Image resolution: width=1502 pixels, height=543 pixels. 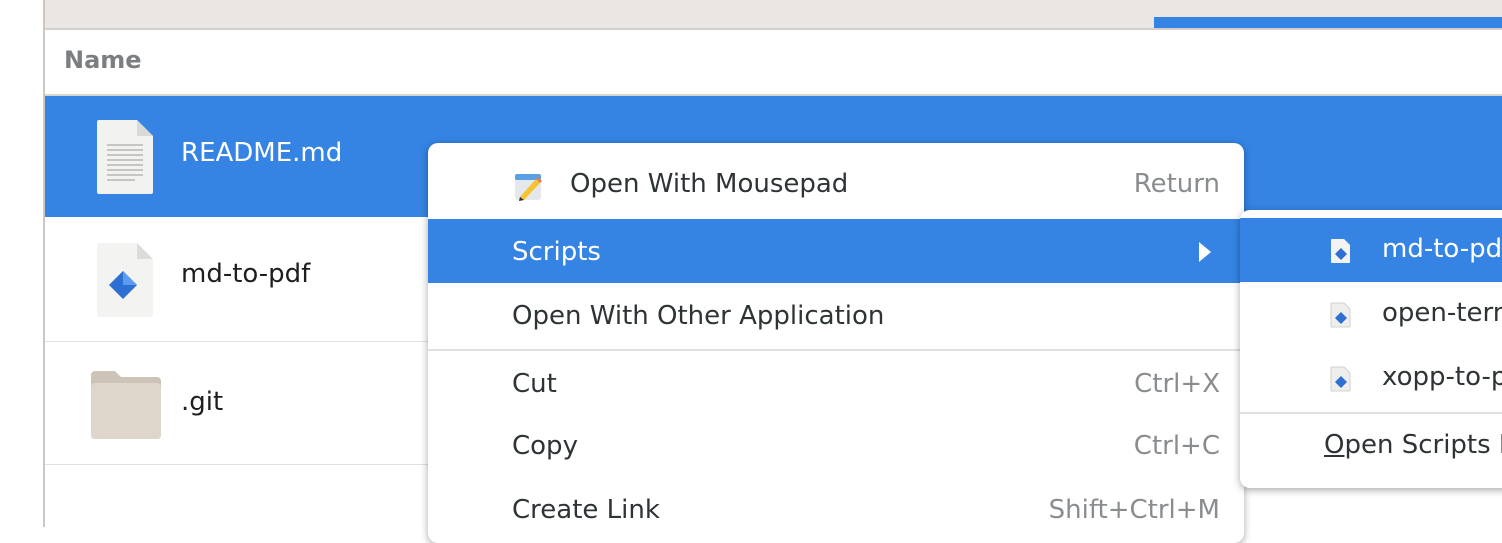 What do you see at coordinates (1177, 384) in the screenshot?
I see `menu-item-shortcut: Ctrl+X` at bounding box center [1177, 384].